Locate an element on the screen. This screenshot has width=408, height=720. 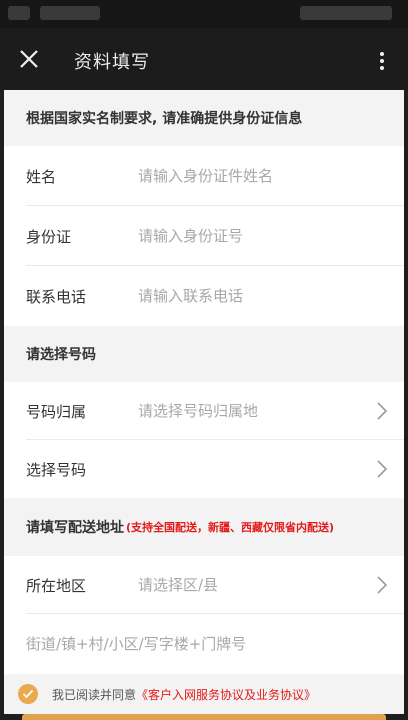
number-section-heading: 请选择号码 is located at coordinates (204, 354).